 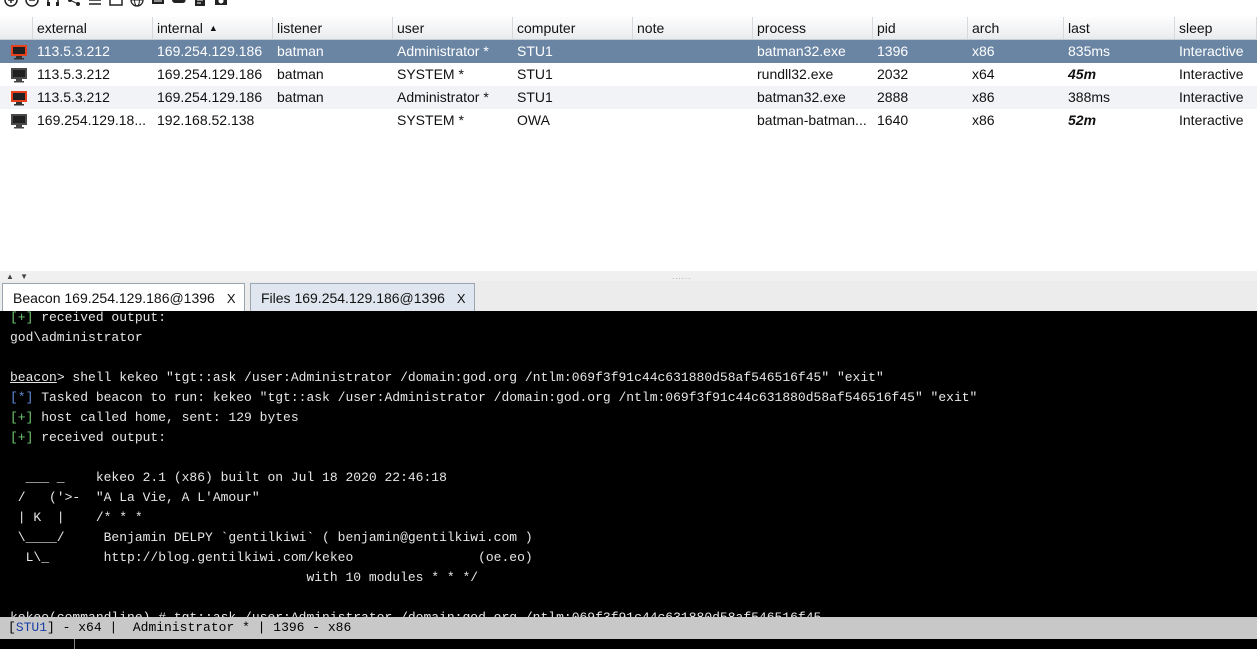 What do you see at coordinates (453, 28) in the screenshot?
I see `column-header-user: user` at bounding box center [453, 28].